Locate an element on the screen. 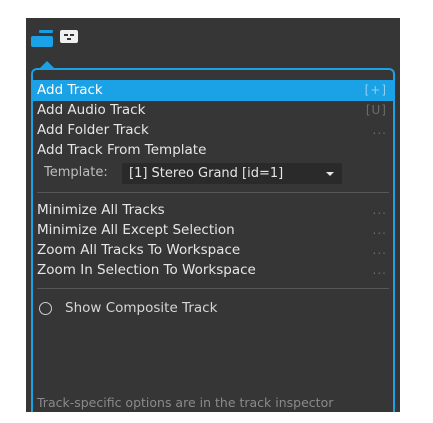 This screenshot has width=433, height=423. show-composite-track-option: Show Composite Track is located at coordinates (213, 308).